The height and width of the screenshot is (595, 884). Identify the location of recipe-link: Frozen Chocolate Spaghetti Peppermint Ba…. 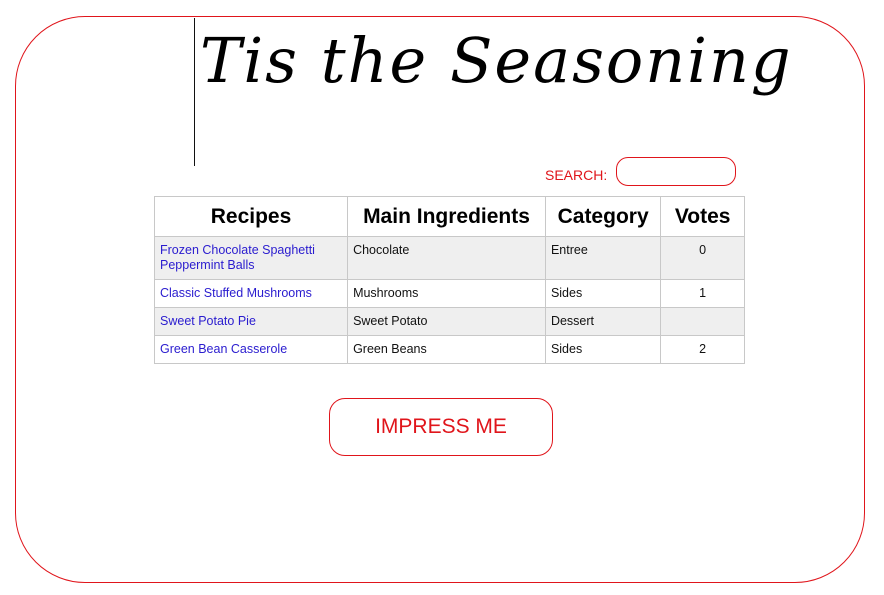
(237, 257).